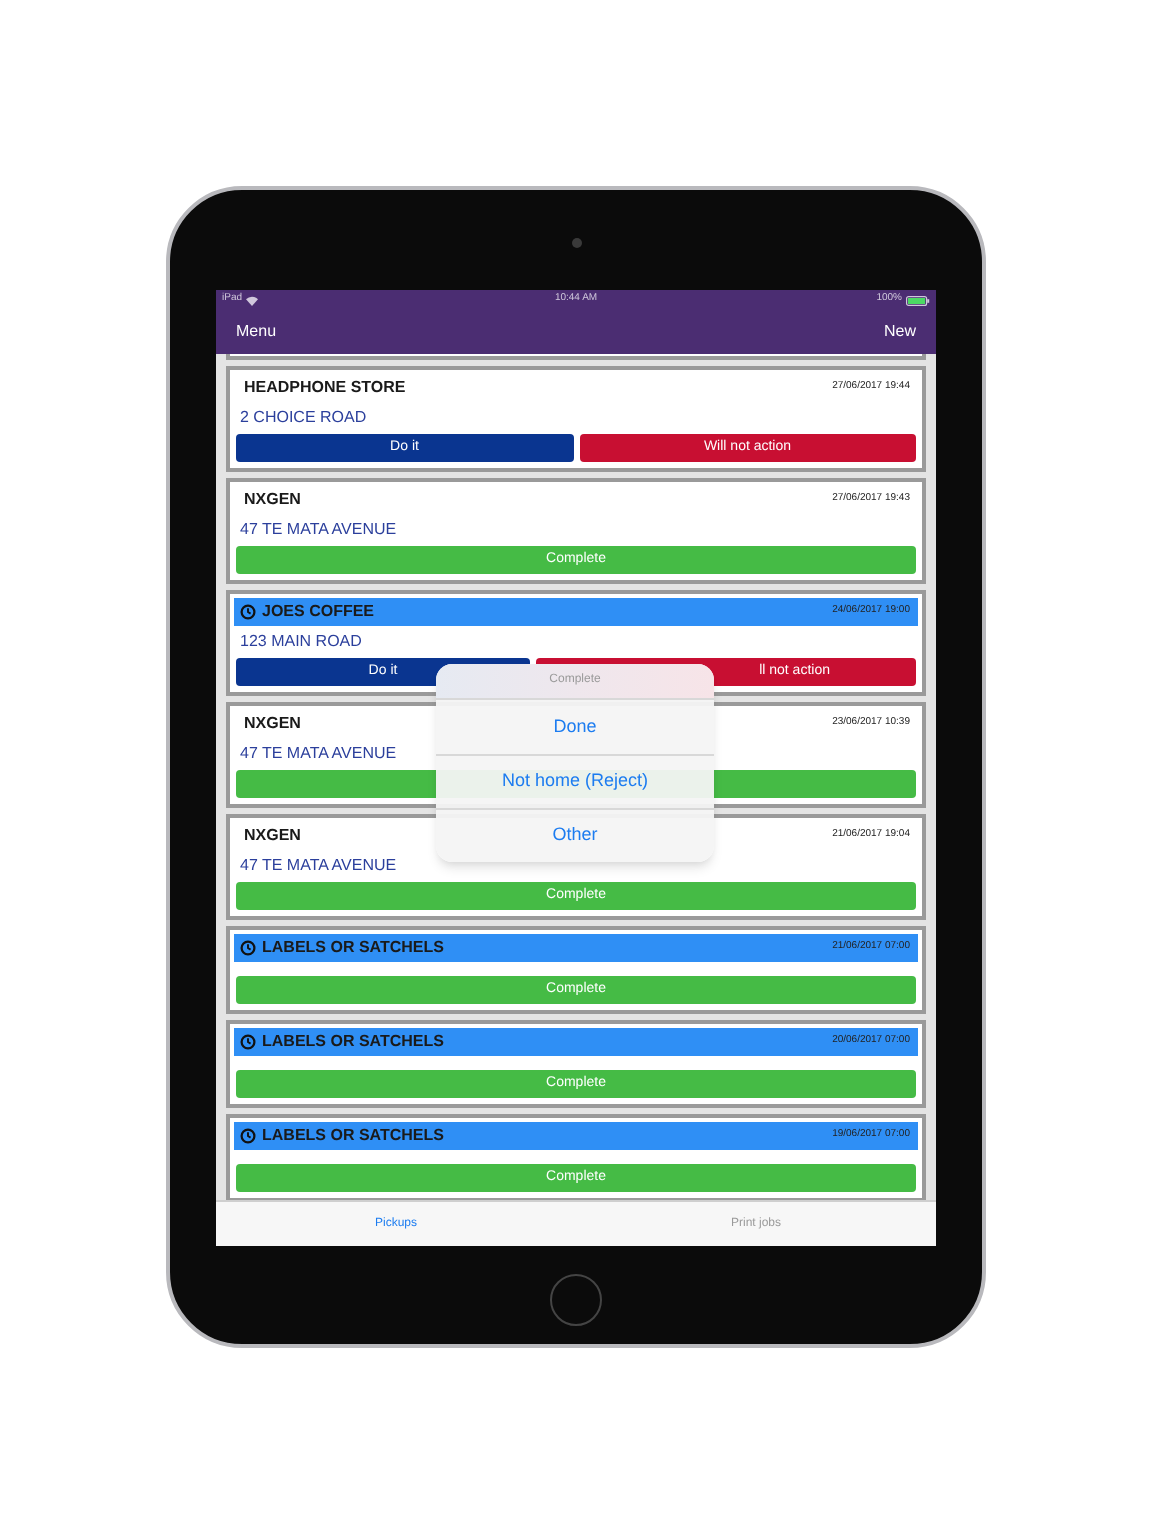  What do you see at coordinates (576, 243) in the screenshot?
I see `camera-icon` at bounding box center [576, 243].